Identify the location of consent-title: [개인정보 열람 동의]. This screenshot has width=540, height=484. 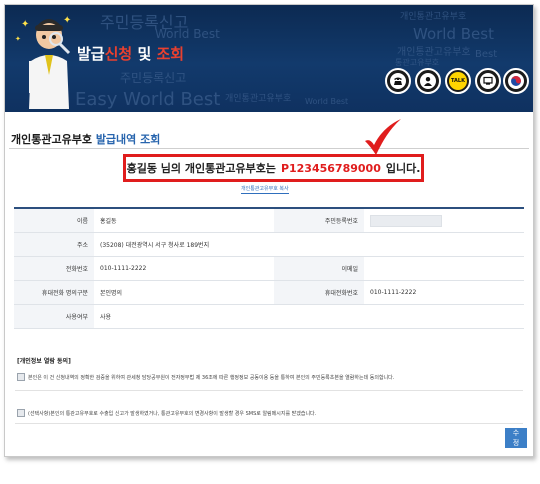
(44, 361).